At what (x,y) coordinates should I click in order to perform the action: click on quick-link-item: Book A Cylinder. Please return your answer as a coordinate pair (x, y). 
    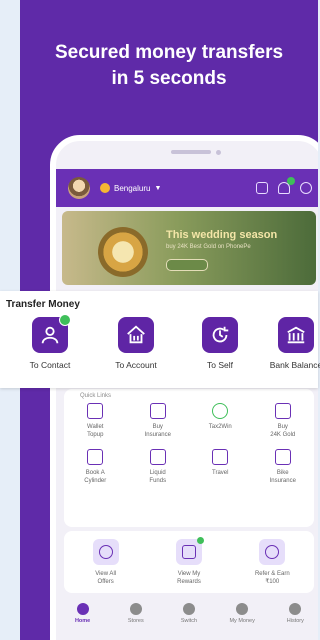
    Looking at the image, I should click on (95, 467).